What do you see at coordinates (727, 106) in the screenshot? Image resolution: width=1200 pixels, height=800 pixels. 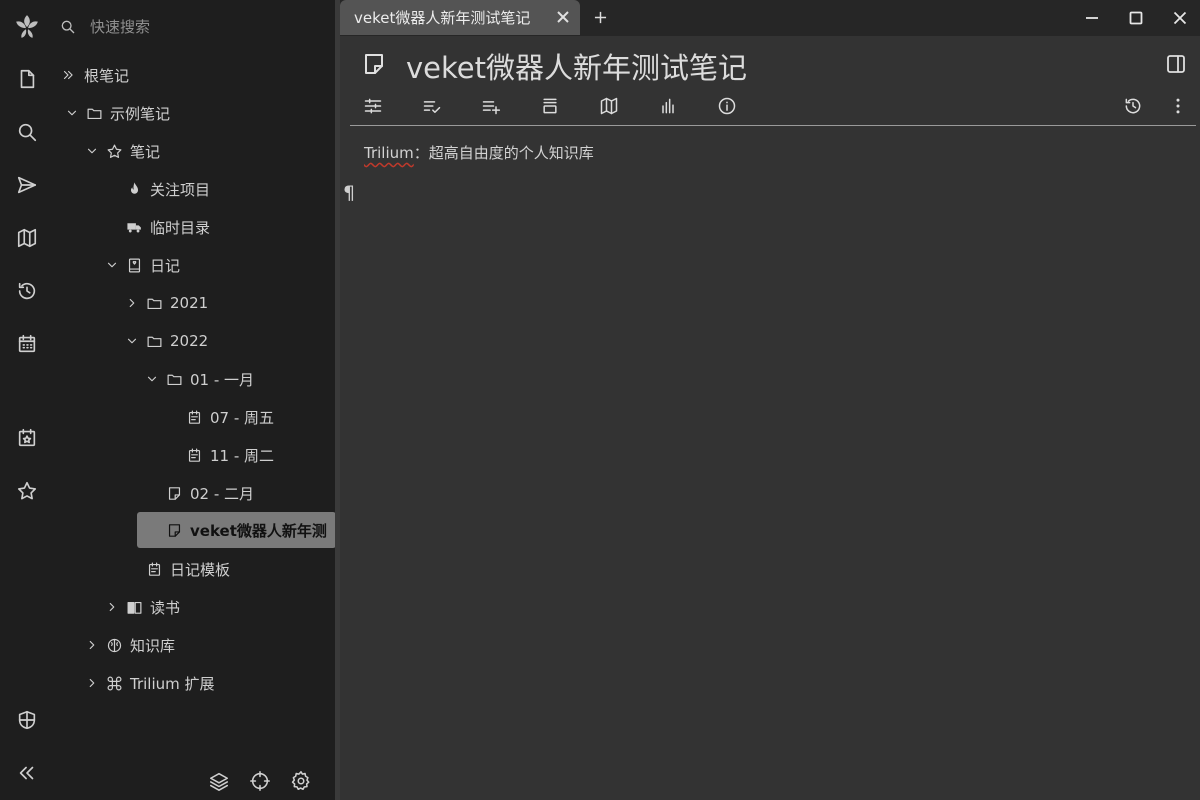 I see `info-icon` at bounding box center [727, 106].